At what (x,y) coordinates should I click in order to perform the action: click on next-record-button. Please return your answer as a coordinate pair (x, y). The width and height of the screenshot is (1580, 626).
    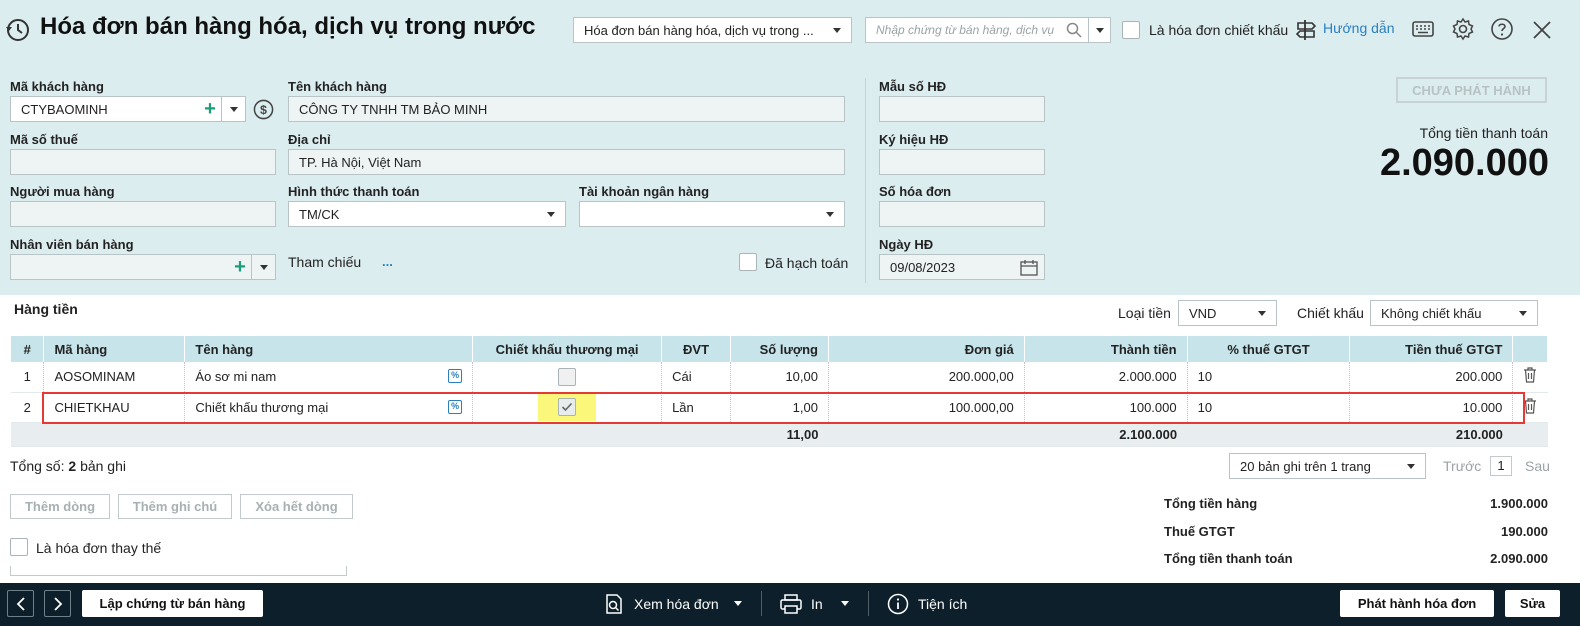
    Looking at the image, I should click on (57, 603).